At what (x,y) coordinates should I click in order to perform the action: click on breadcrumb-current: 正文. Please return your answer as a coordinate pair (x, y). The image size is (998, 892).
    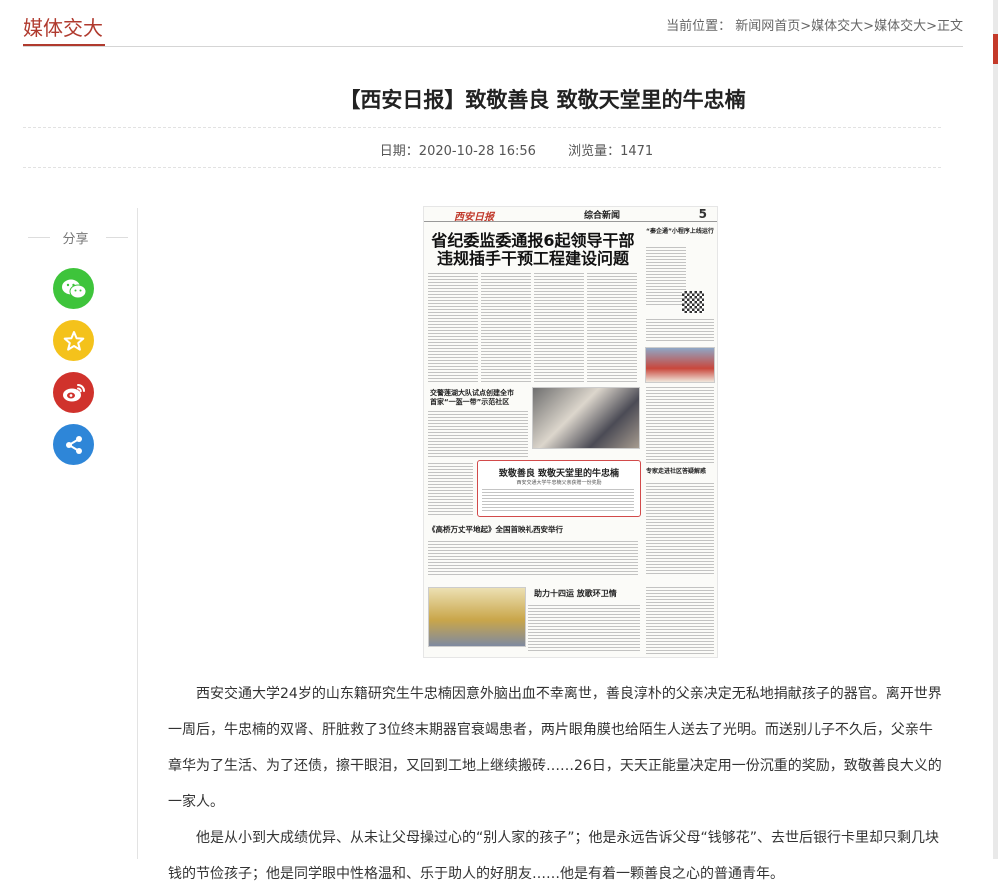
    Looking at the image, I should click on (949, 26).